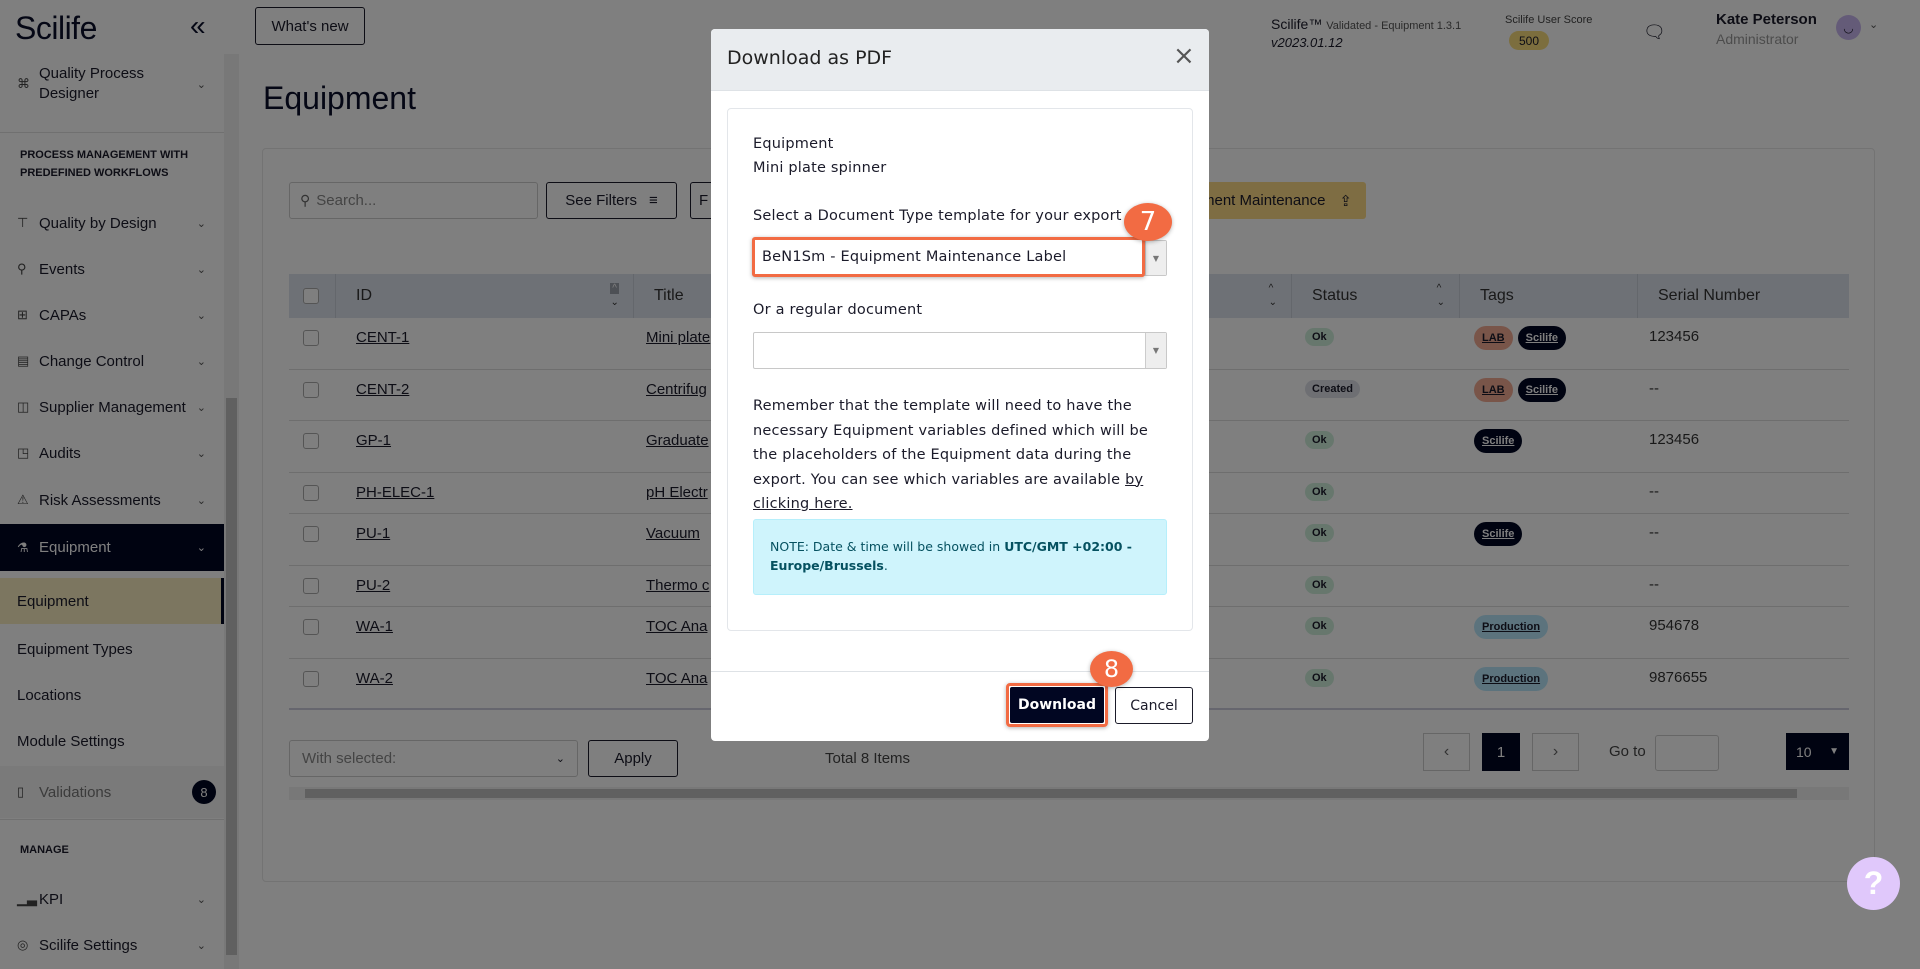 This screenshot has height=969, width=1920. What do you see at coordinates (887, 546) in the screenshot?
I see `note-text: NOTE: Date & time will be showed in` at bounding box center [887, 546].